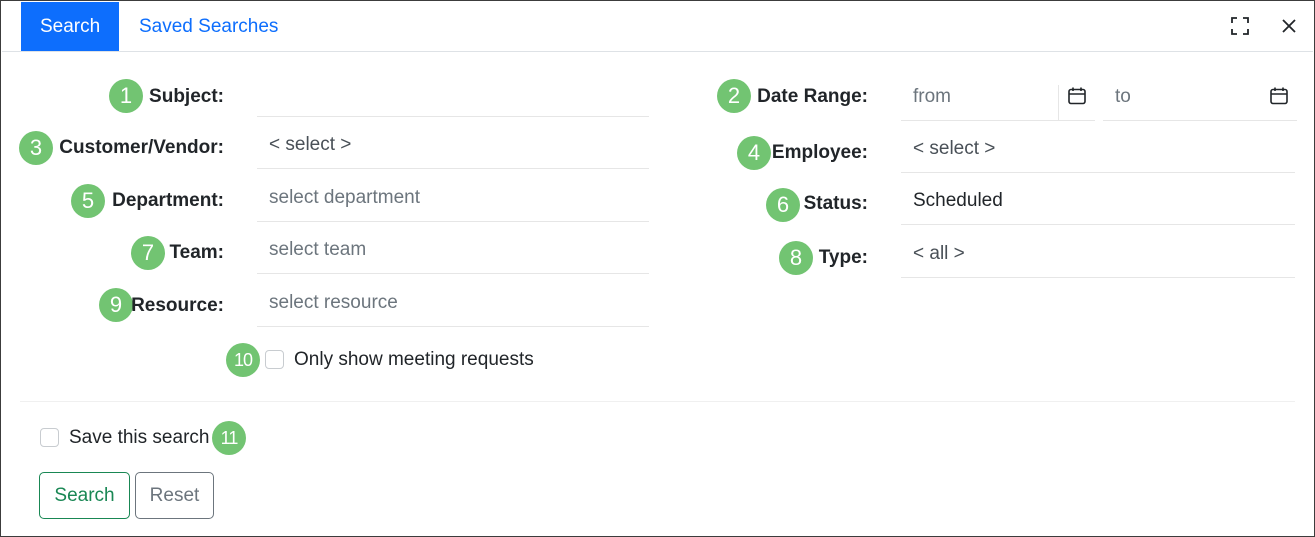 The image size is (1315, 537). I want to click on step-badge-7: 7, so click(148, 253).